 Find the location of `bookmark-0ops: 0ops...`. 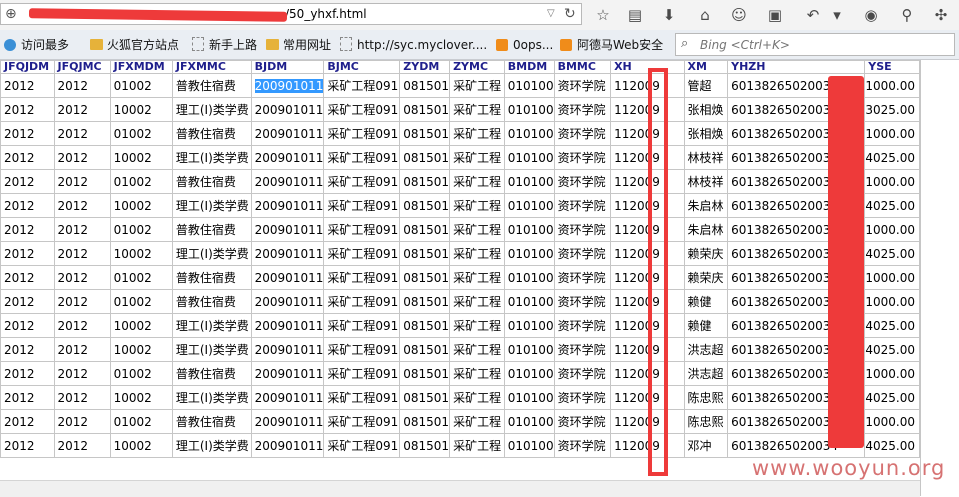

bookmark-0ops: 0ops... is located at coordinates (524, 45).